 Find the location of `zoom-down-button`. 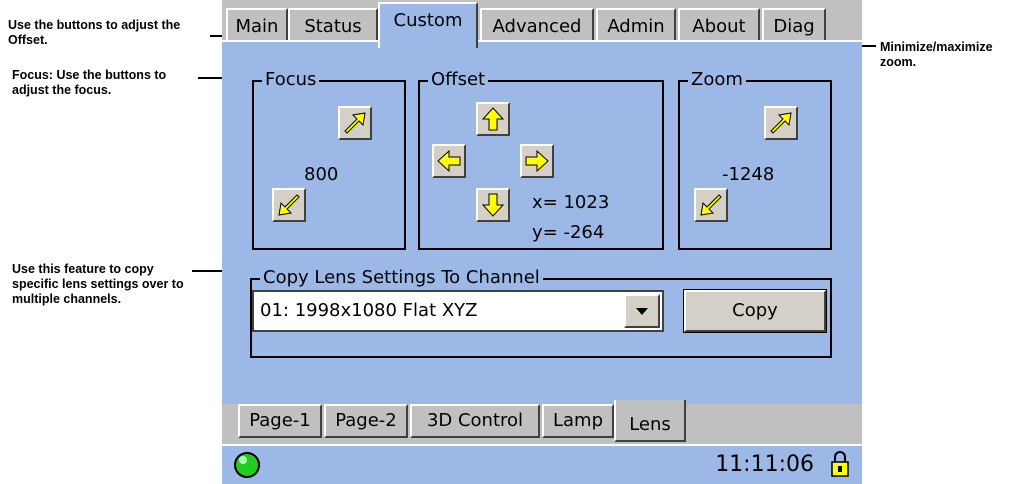

zoom-down-button is located at coordinates (711, 205).